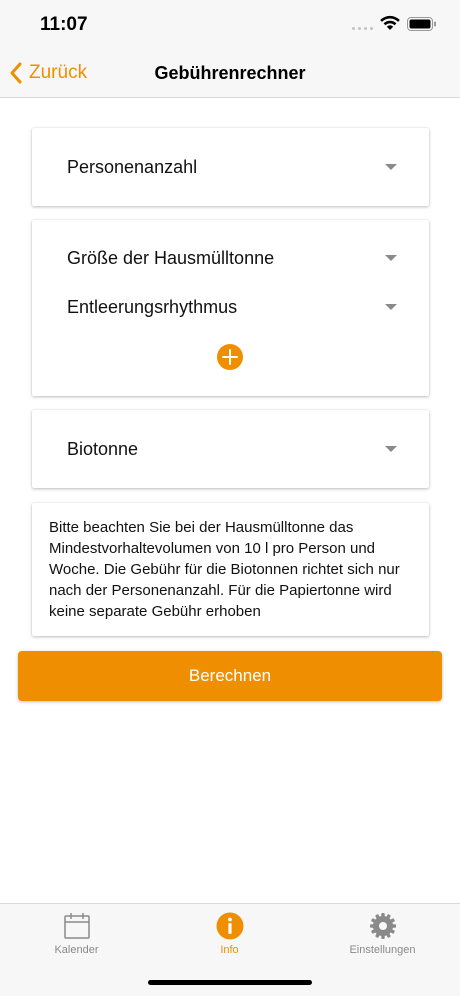 This screenshot has height=996, width=460. What do you see at coordinates (132, 166) in the screenshot?
I see `dropdown-label: Personenanzahl` at bounding box center [132, 166].